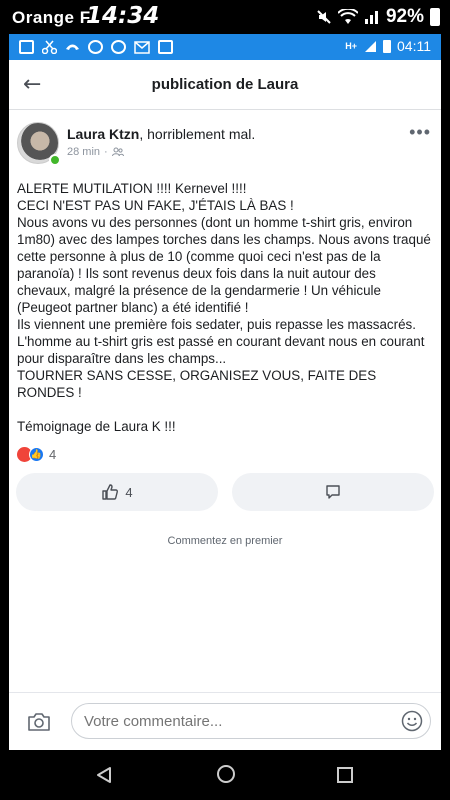 The image size is (450, 800). I want to click on nav-back-icon, so click(104, 775).